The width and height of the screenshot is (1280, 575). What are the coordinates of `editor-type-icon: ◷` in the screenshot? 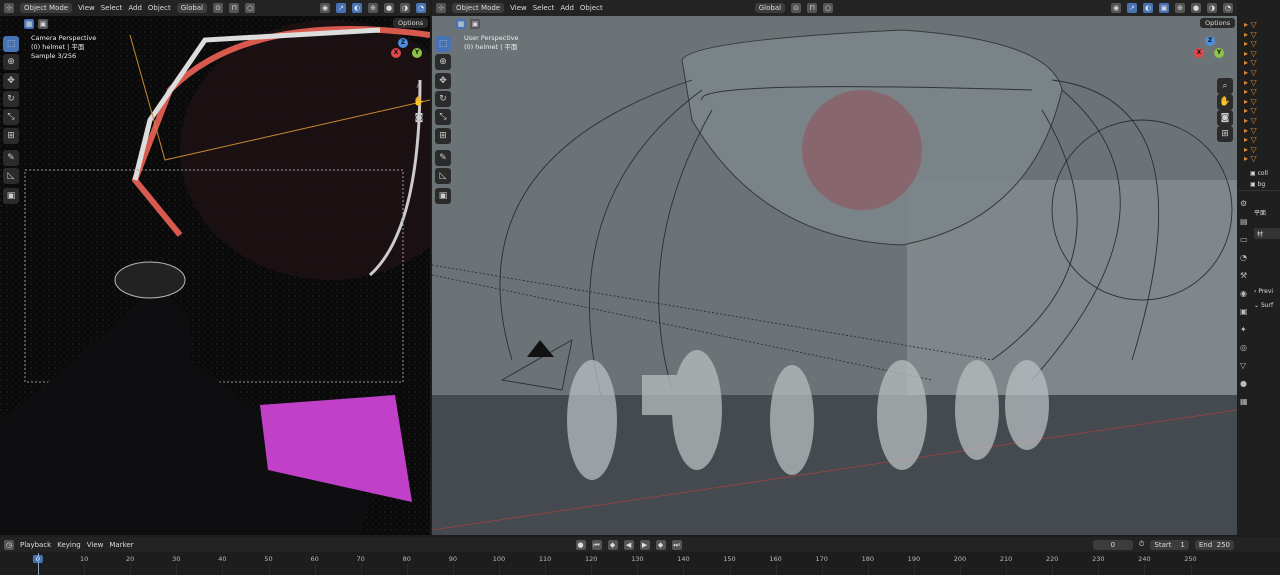 It's located at (9, 544).